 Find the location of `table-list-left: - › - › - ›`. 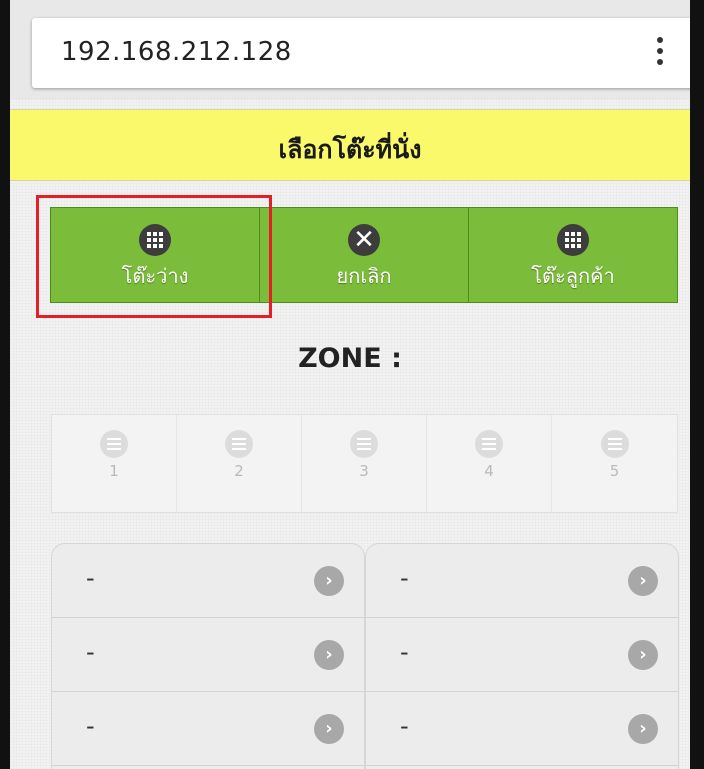

table-list-left: - › - › - › is located at coordinates (208, 656).